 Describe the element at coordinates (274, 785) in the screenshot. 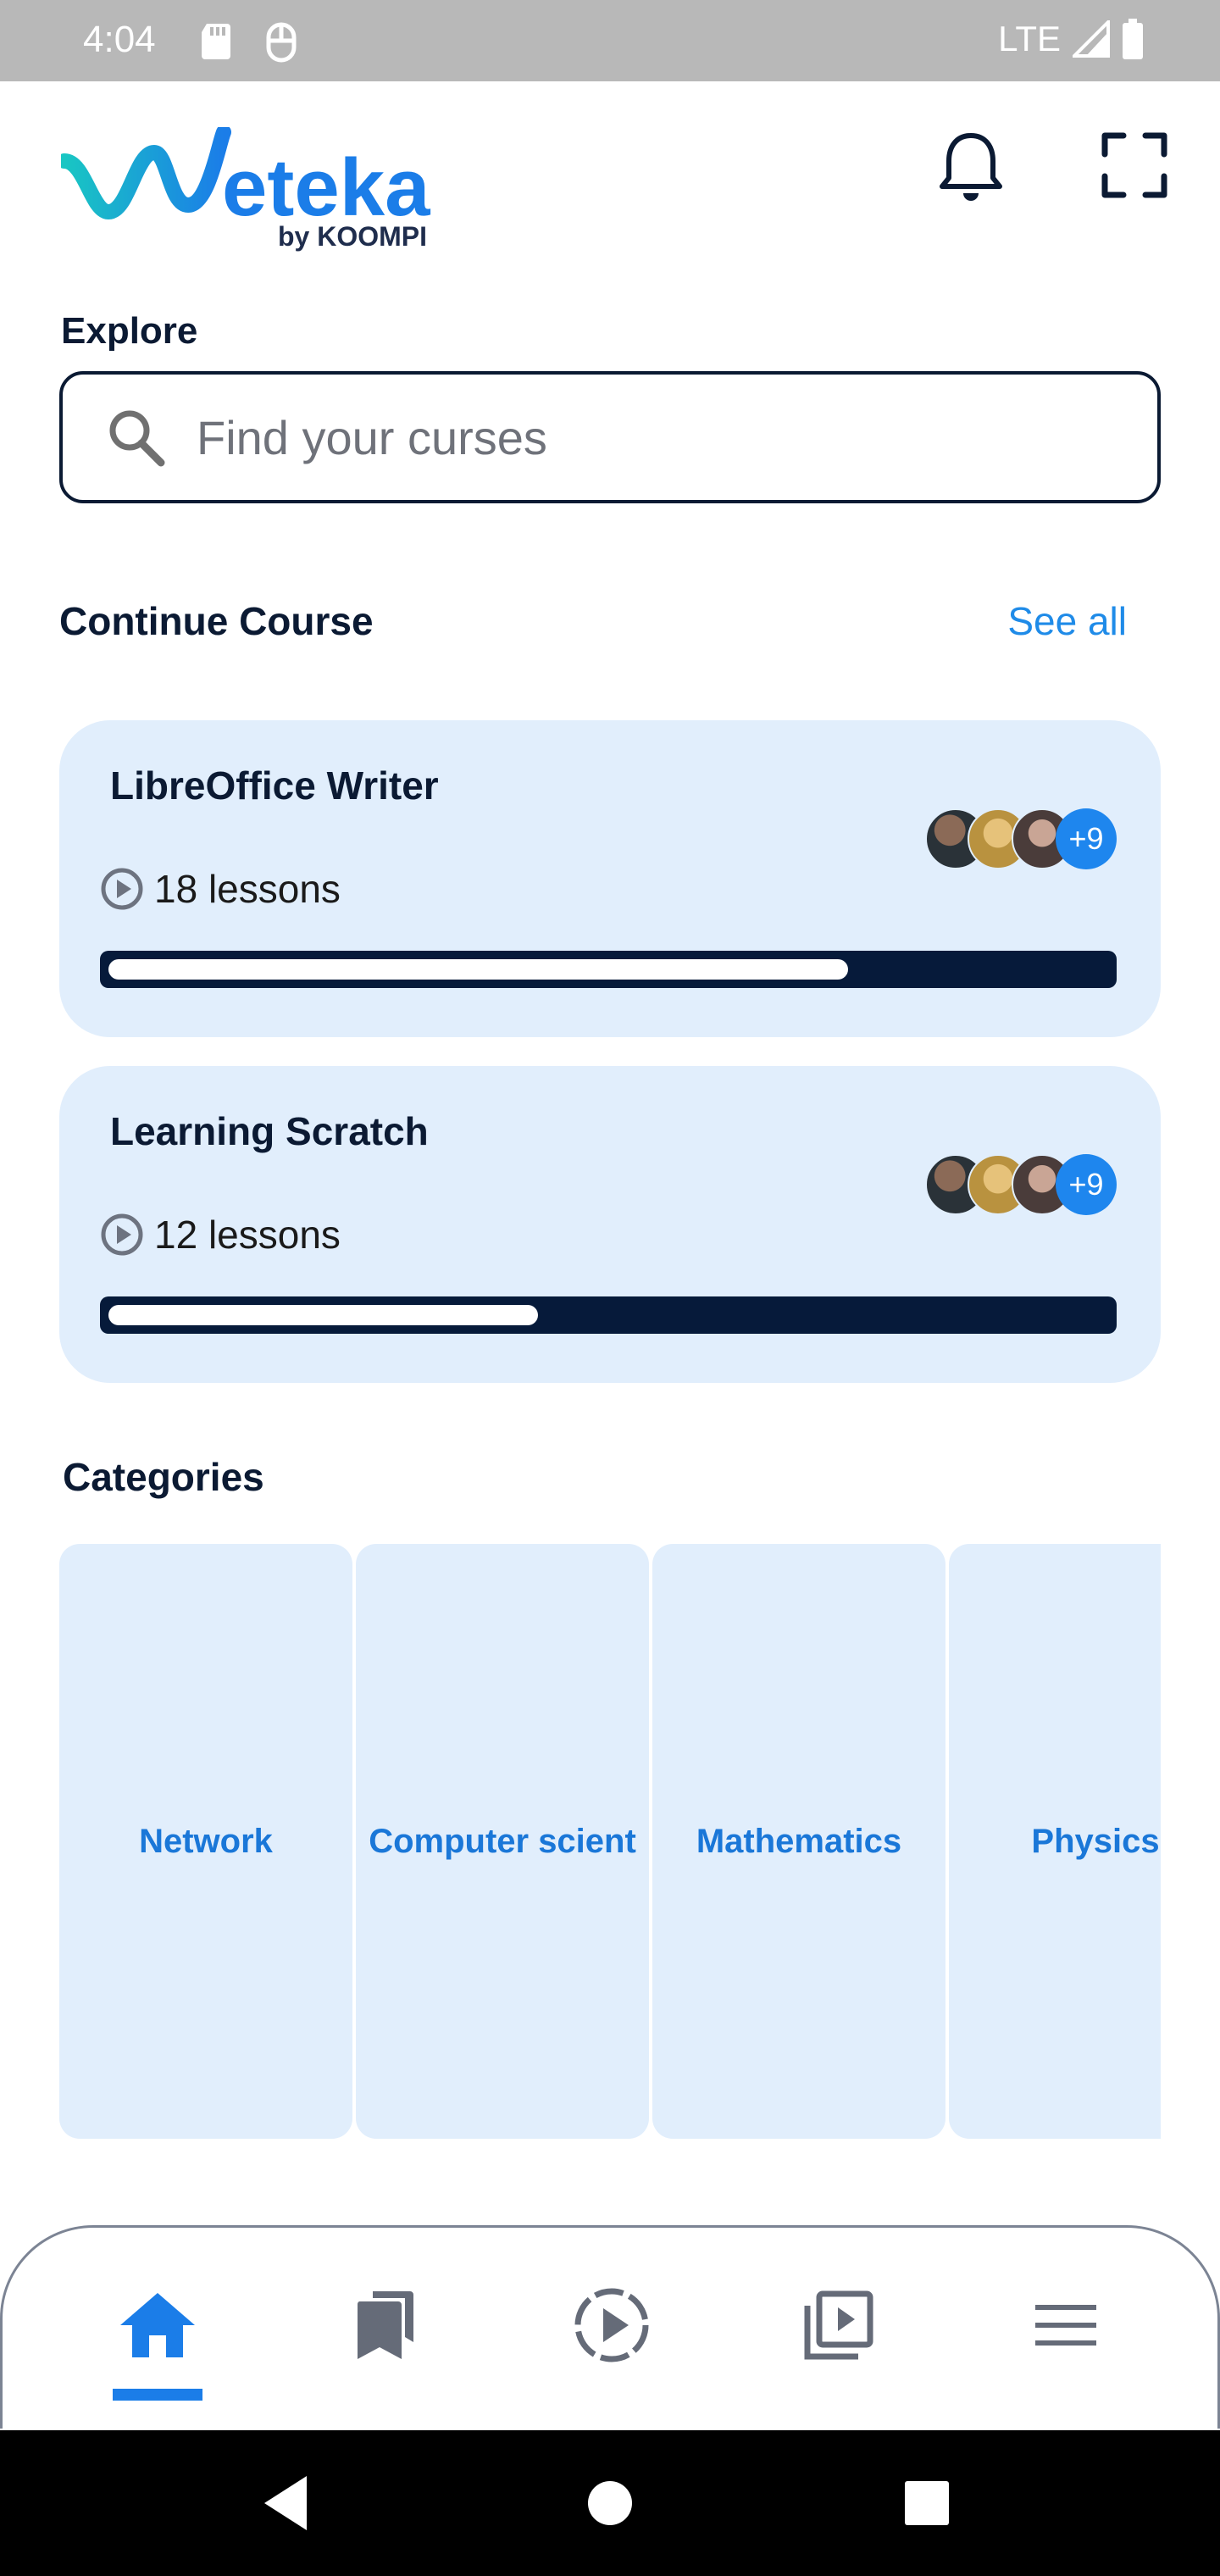

I see `course-title: LibreOffice Writer` at that location.